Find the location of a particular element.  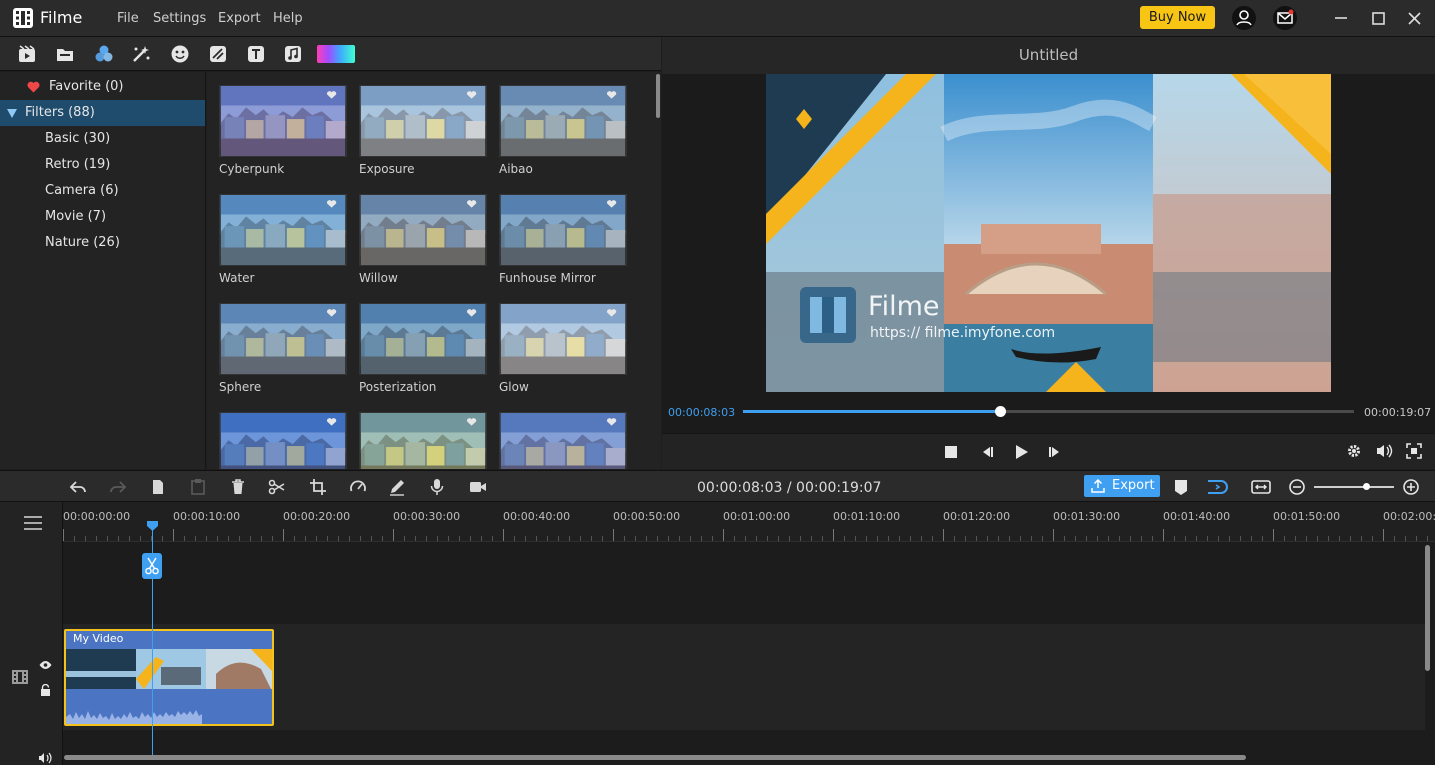

filter-card: Posterization is located at coordinates (423, 353).